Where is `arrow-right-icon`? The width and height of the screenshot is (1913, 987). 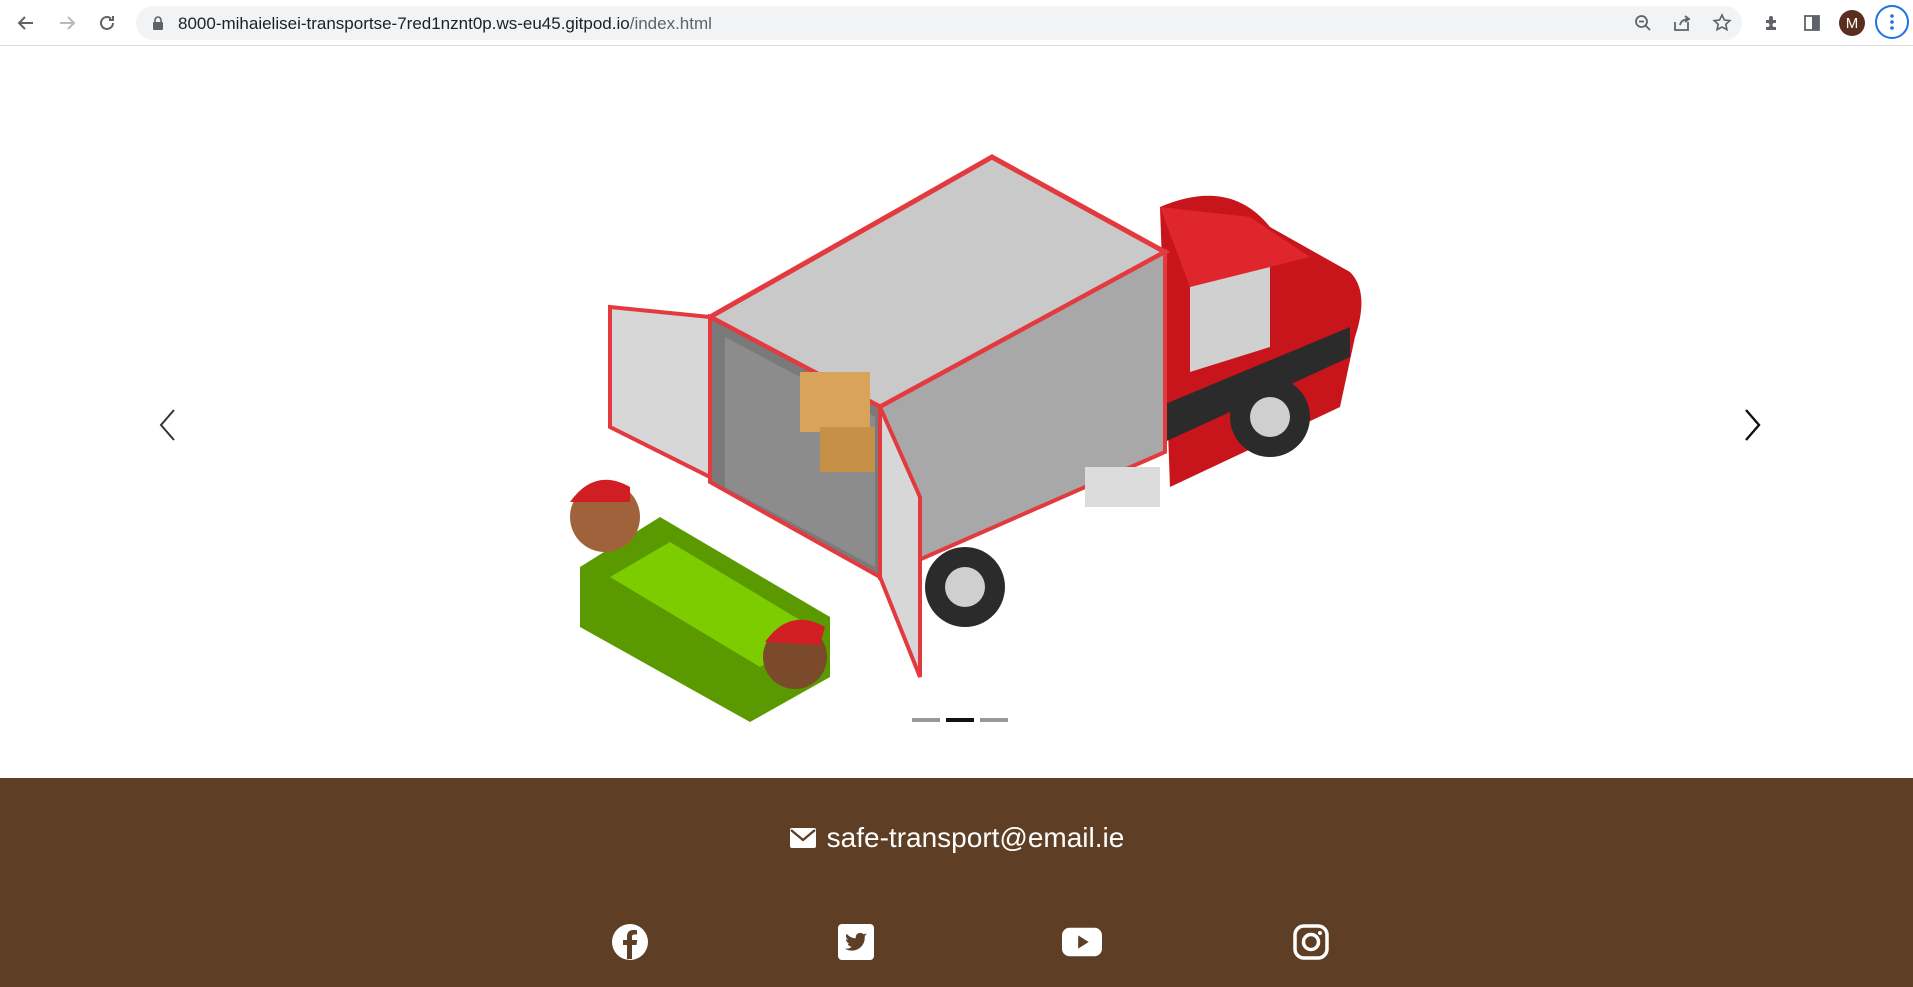 arrow-right-icon is located at coordinates (68, 23).